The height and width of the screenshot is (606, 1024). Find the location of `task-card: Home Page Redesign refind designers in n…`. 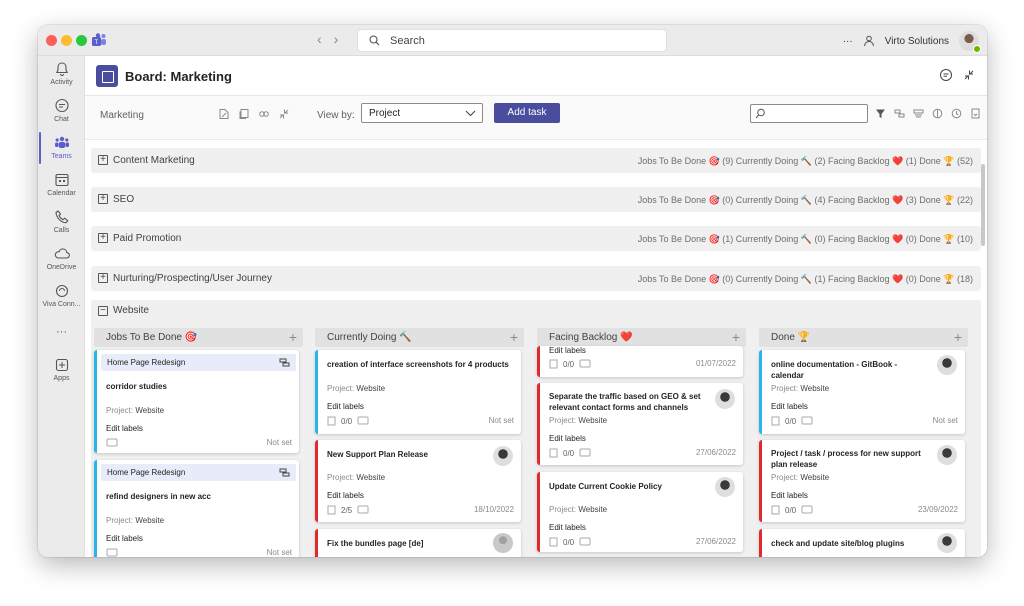

task-card: Home Page Redesign refind designers in n… is located at coordinates (196, 508).